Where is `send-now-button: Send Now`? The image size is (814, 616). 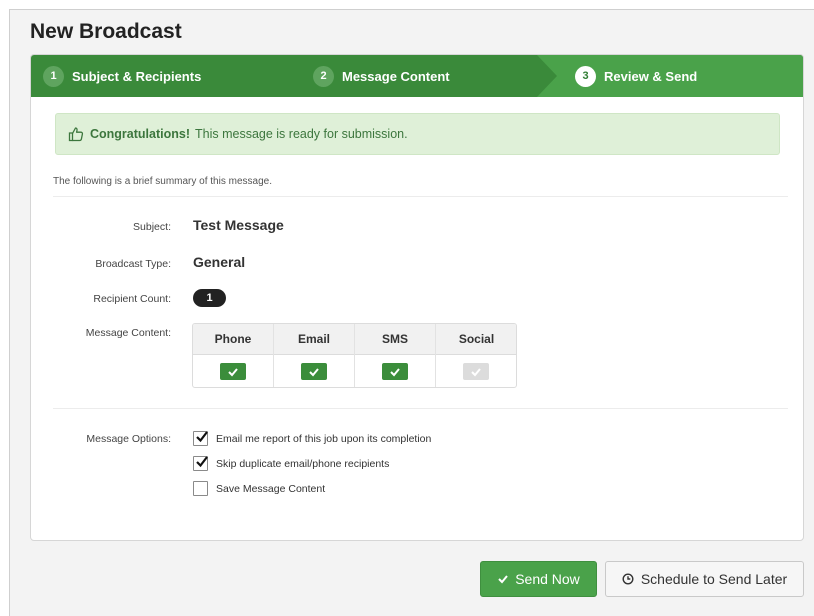
send-now-button: Send Now is located at coordinates (538, 579).